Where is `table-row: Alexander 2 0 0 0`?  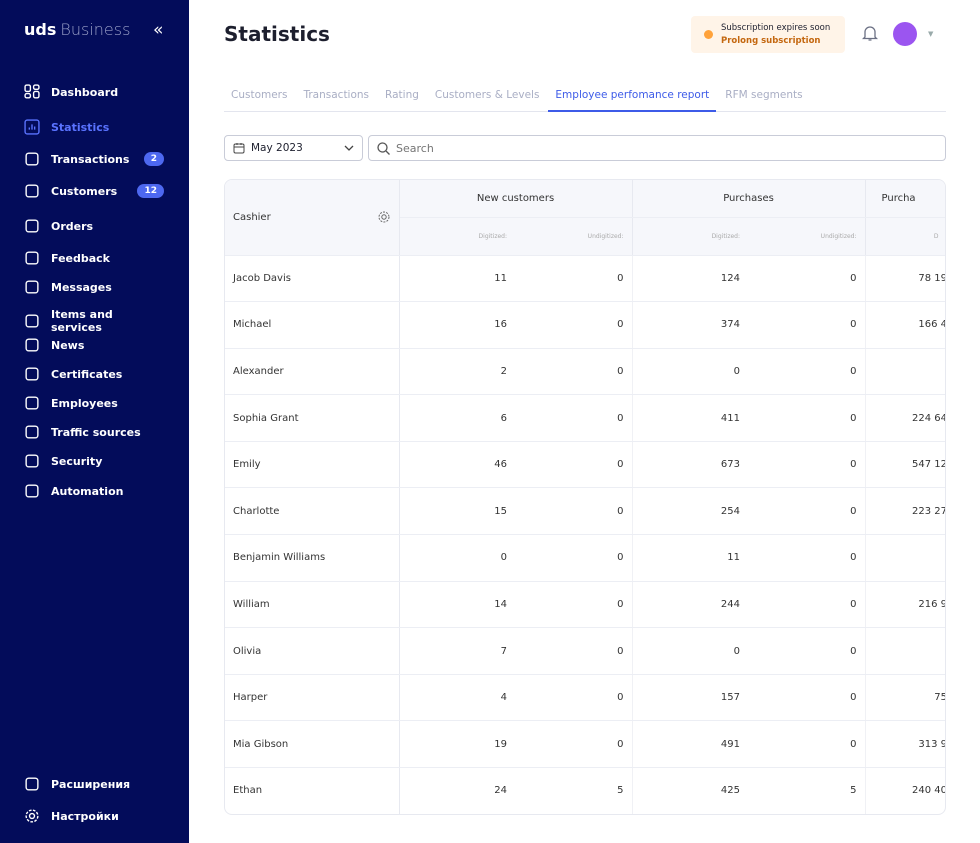 table-row: Alexander 2 0 0 0 is located at coordinates (585, 372).